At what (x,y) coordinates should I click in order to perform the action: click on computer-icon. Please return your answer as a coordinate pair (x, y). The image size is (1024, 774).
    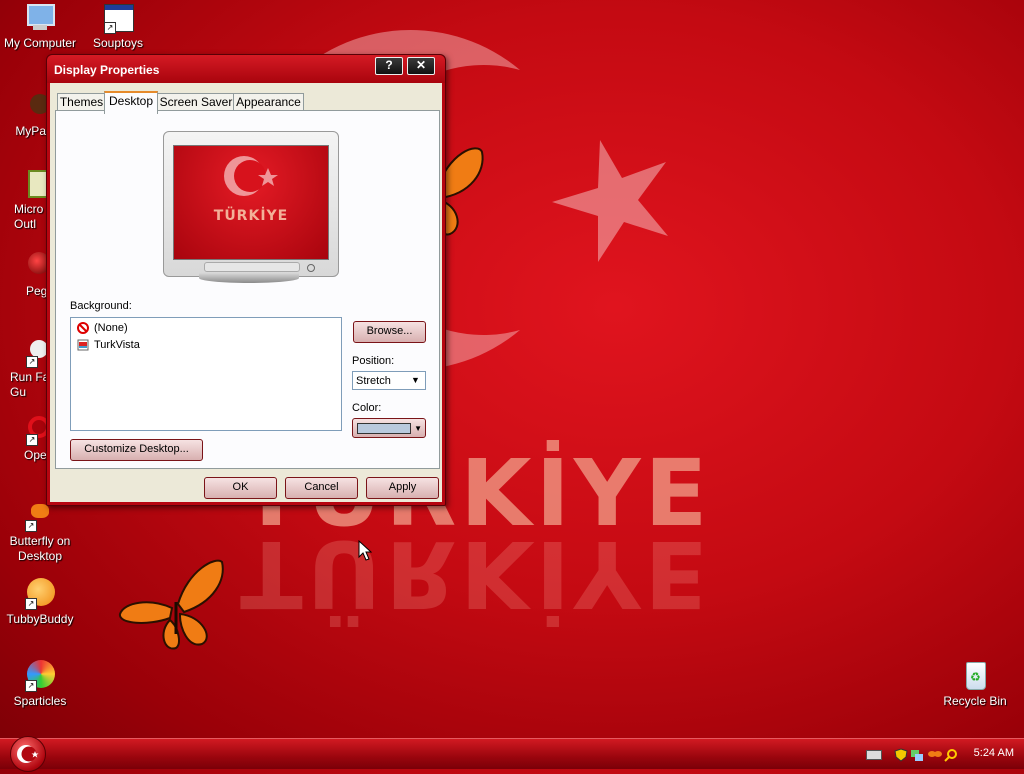
    Looking at the image, I should click on (40, 18).